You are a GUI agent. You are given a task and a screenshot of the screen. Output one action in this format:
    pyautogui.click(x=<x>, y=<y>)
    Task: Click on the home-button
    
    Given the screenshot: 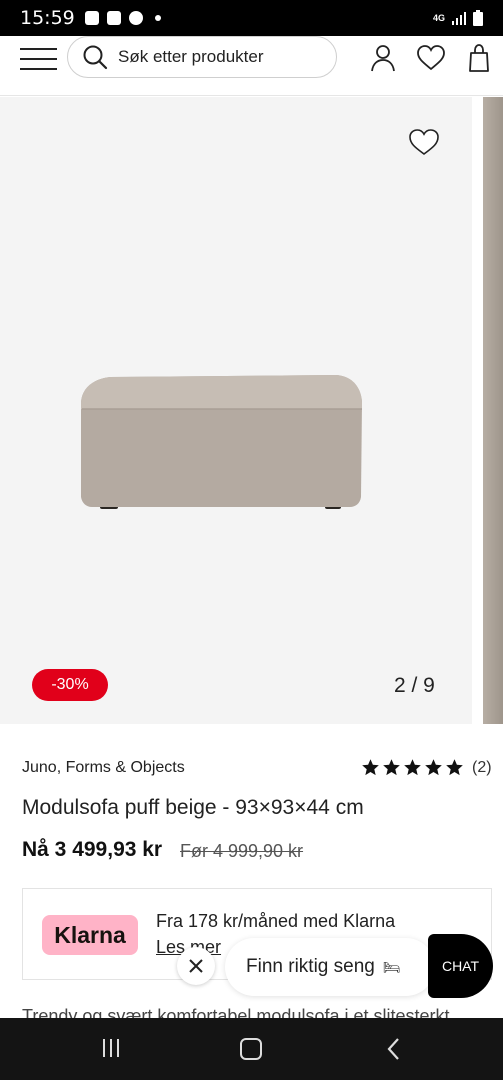 What is the action you would take?
    pyautogui.click(x=251, y=1049)
    